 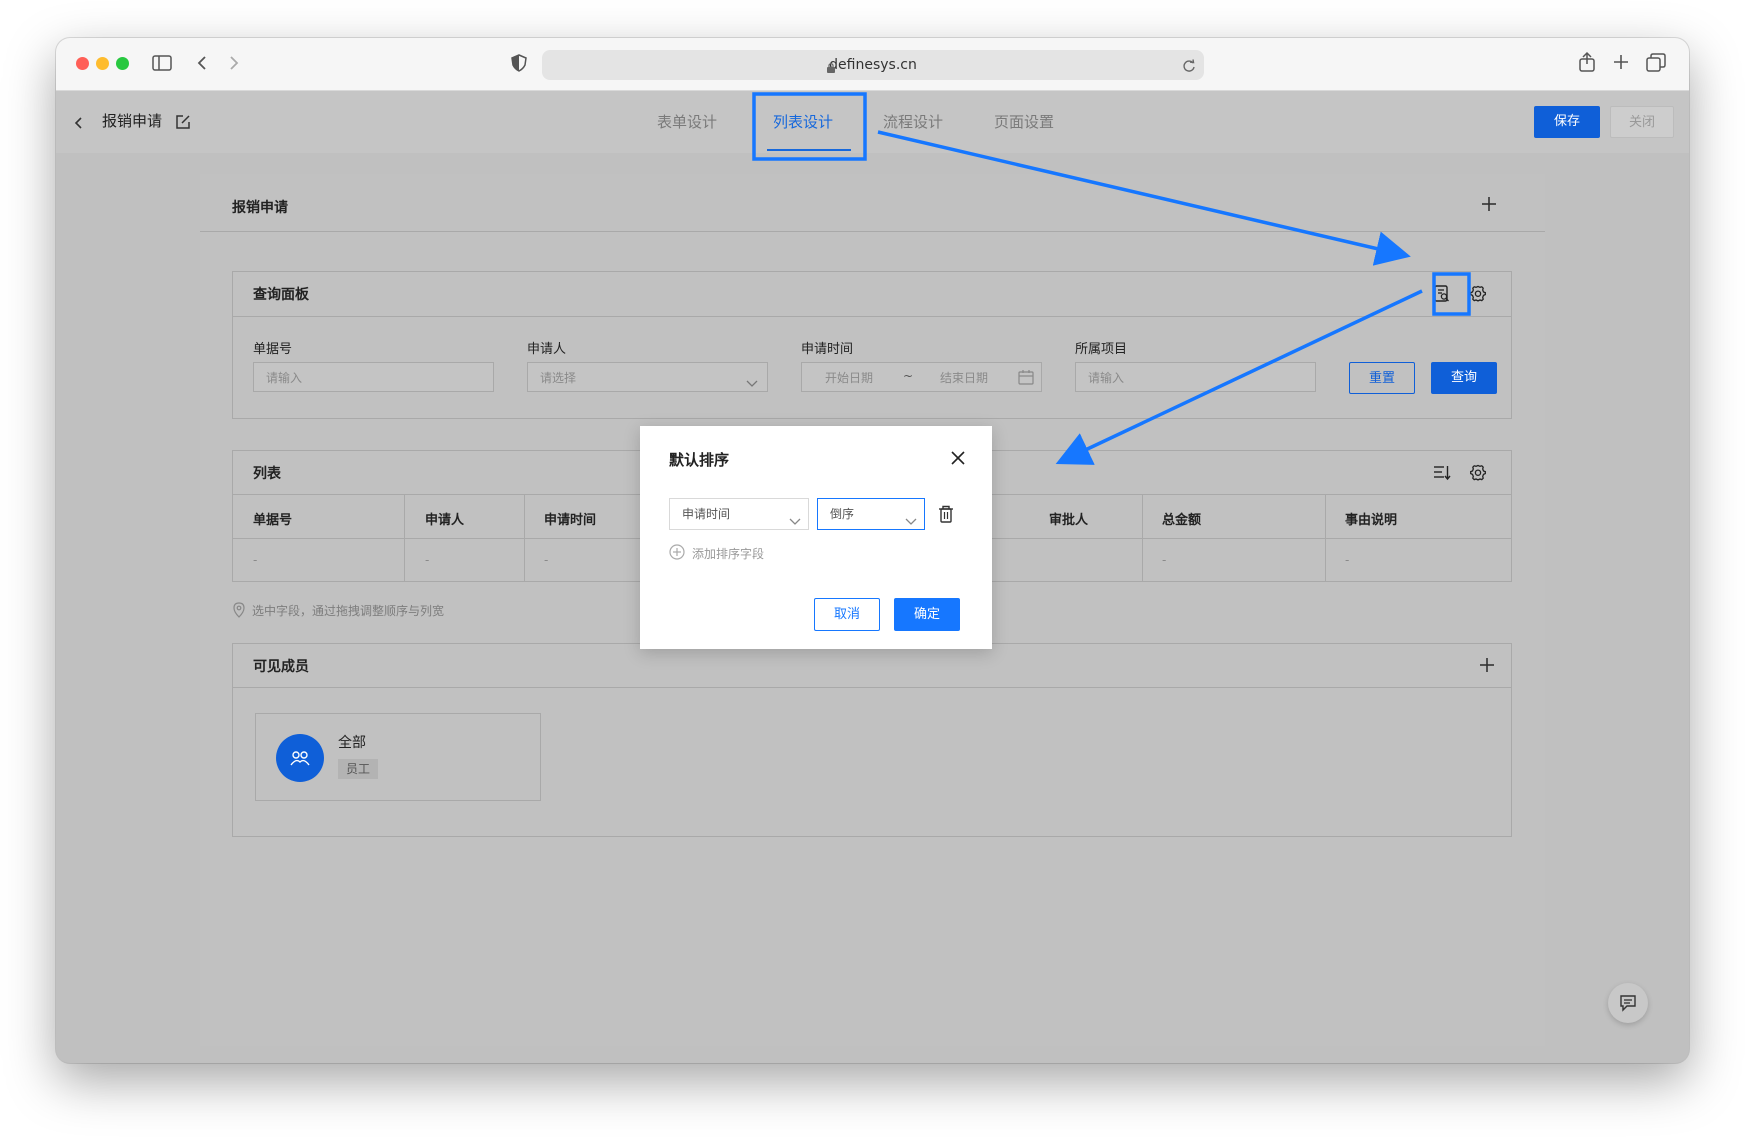 I want to click on icon-highlight-box, so click(x=1451, y=294).